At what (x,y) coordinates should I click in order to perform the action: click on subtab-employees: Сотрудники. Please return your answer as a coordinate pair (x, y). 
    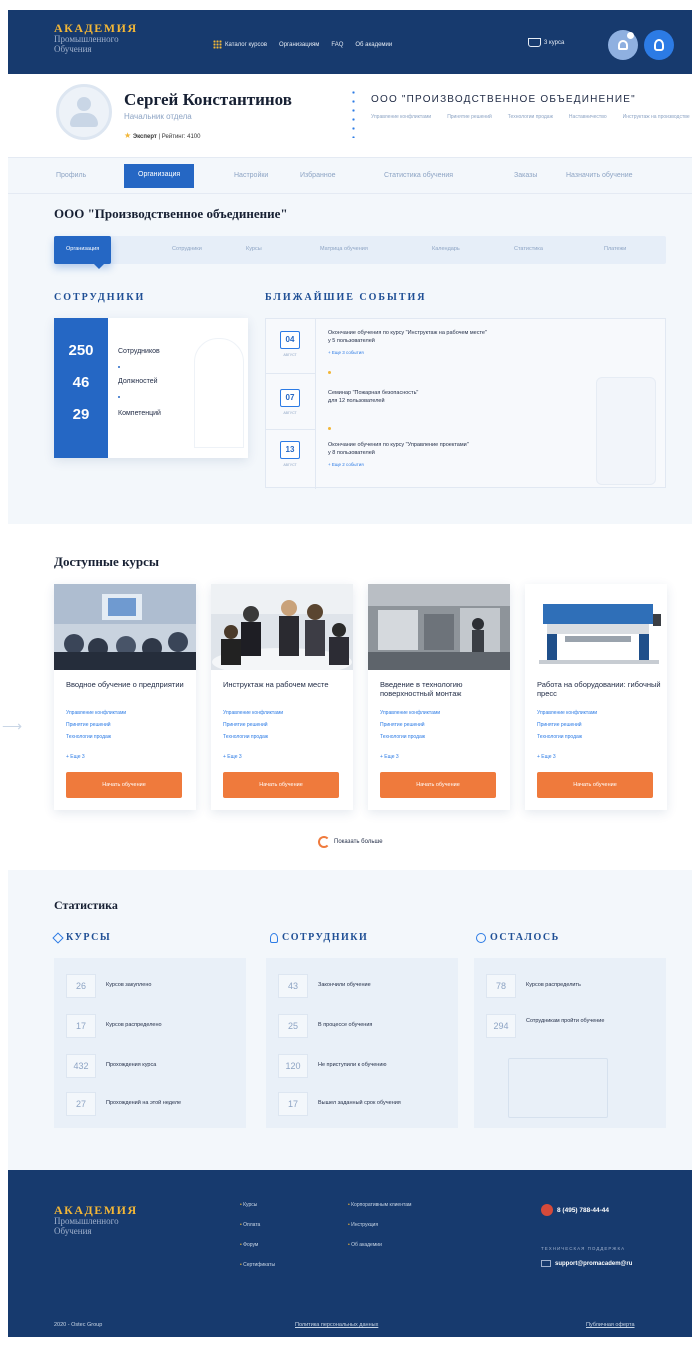
    Looking at the image, I should click on (187, 249).